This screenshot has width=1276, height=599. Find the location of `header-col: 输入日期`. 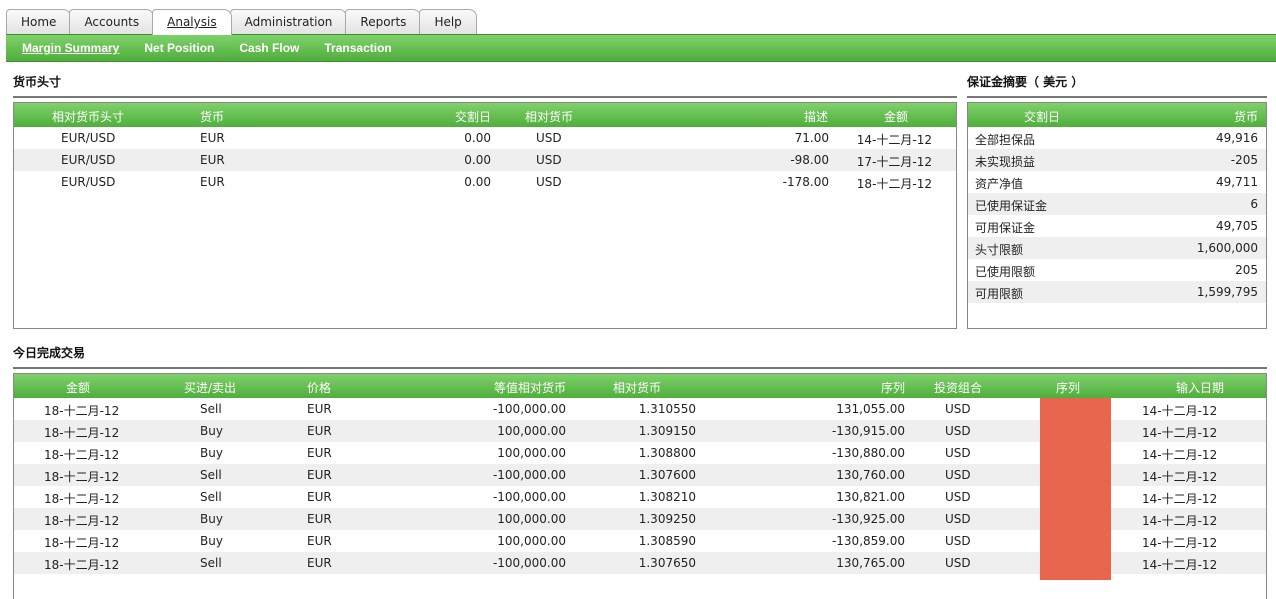

header-col: 输入日期 is located at coordinates (1200, 387).